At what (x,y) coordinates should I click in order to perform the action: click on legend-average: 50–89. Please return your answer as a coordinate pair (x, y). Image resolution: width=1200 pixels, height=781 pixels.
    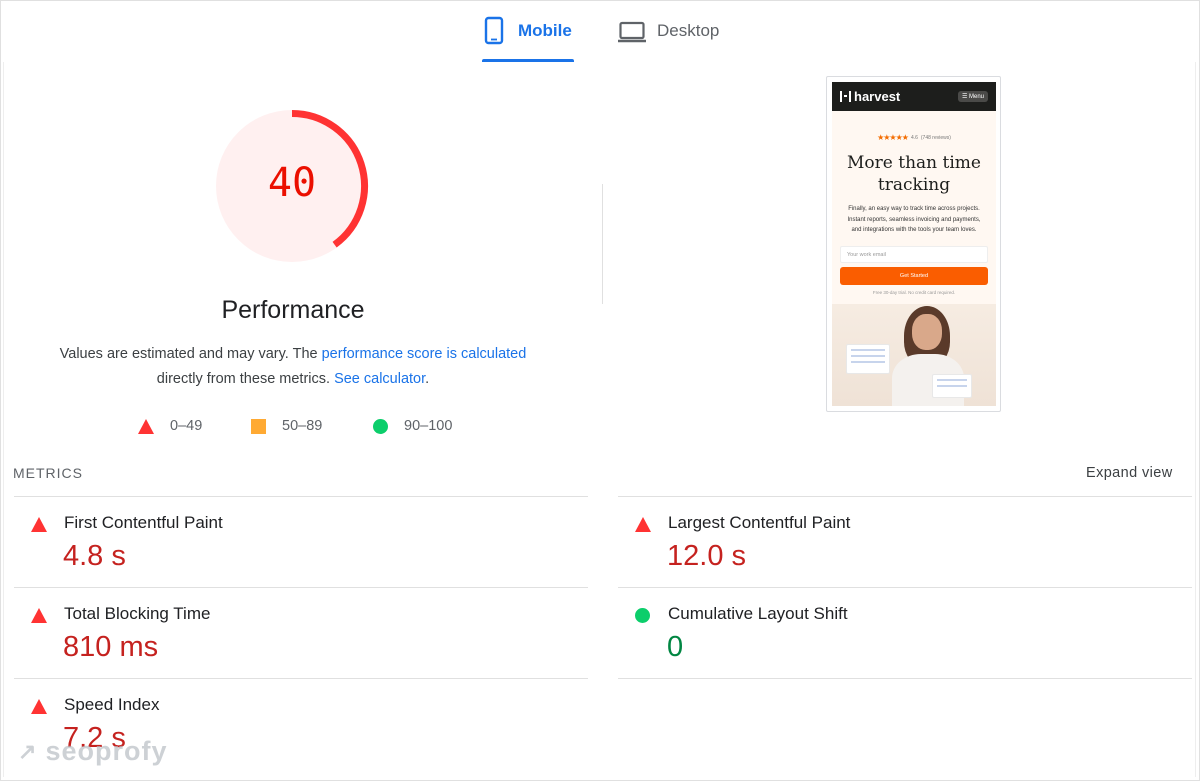
    Looking at the image, I should click on (286, 426).